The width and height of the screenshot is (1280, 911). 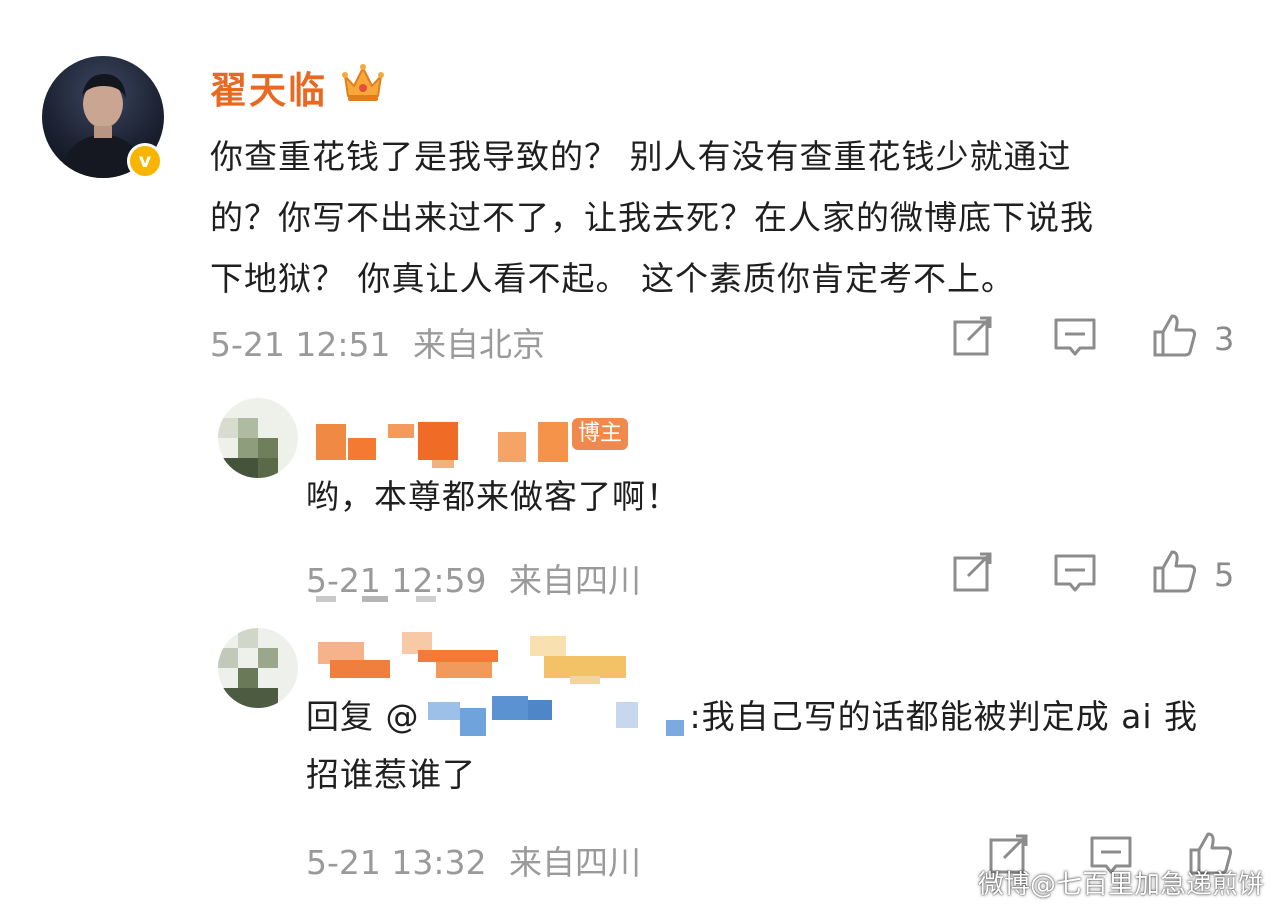 What do you see at coordinates (363, 82) in the screenshot?
I see `crown-icon` at bounding box center [363, 82].